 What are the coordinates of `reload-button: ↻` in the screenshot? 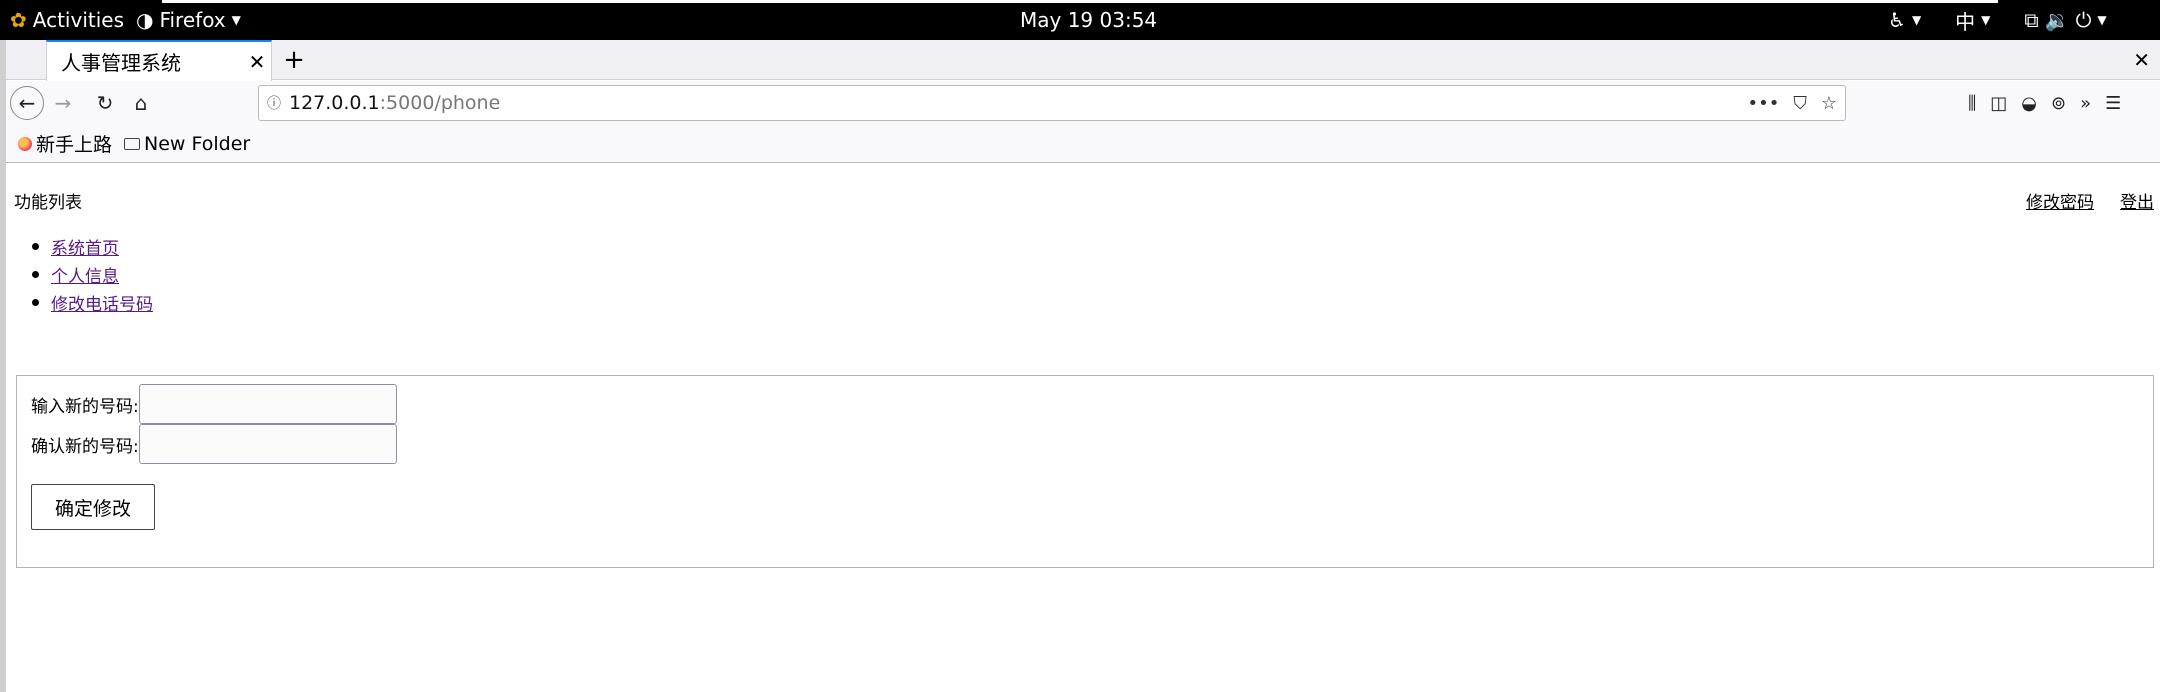 It's located at (105, 103).